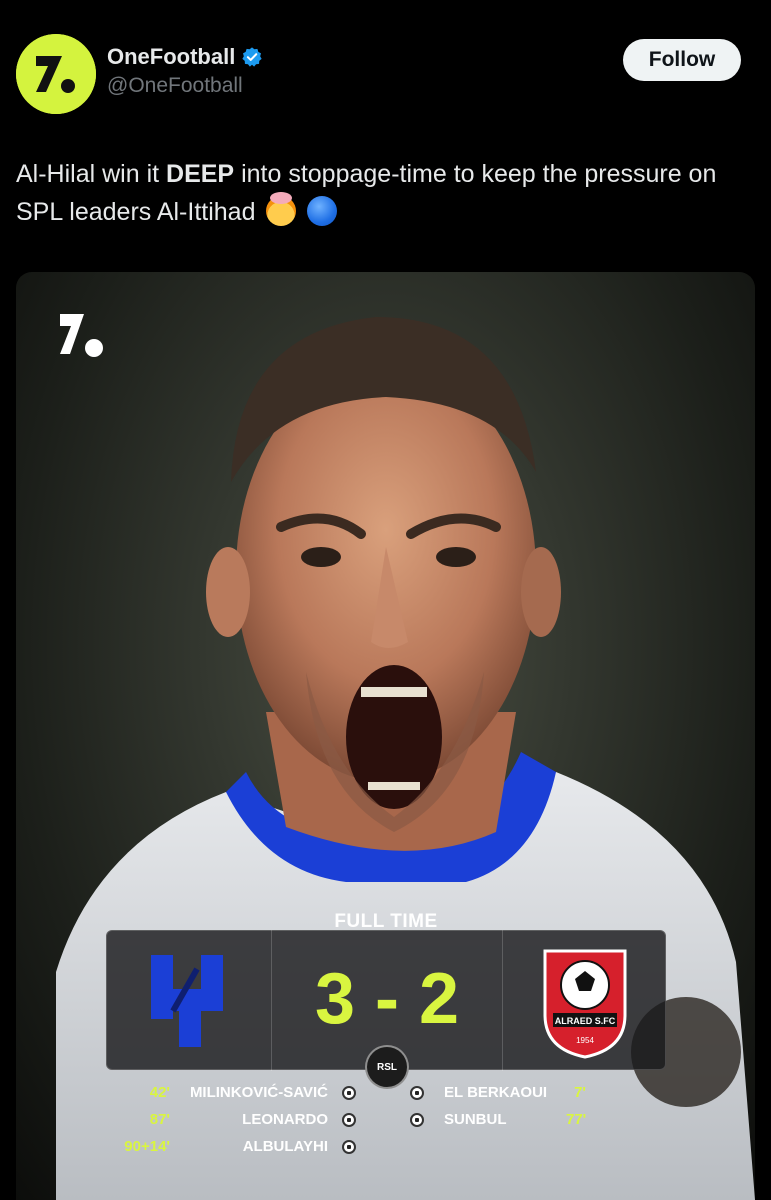  What do you see at coordinates (386, 921) in the screenshot?
I see `match-status-label: FULL TIME` at bounding box center [386, 921].